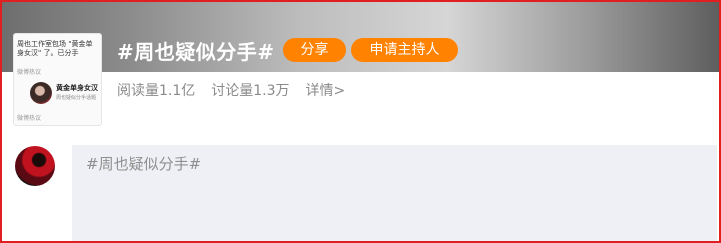 The image size is (721, 243). Describe the element at coordinates (326, 90) in the screenshot. I see `details-link: 详情>` at that location.